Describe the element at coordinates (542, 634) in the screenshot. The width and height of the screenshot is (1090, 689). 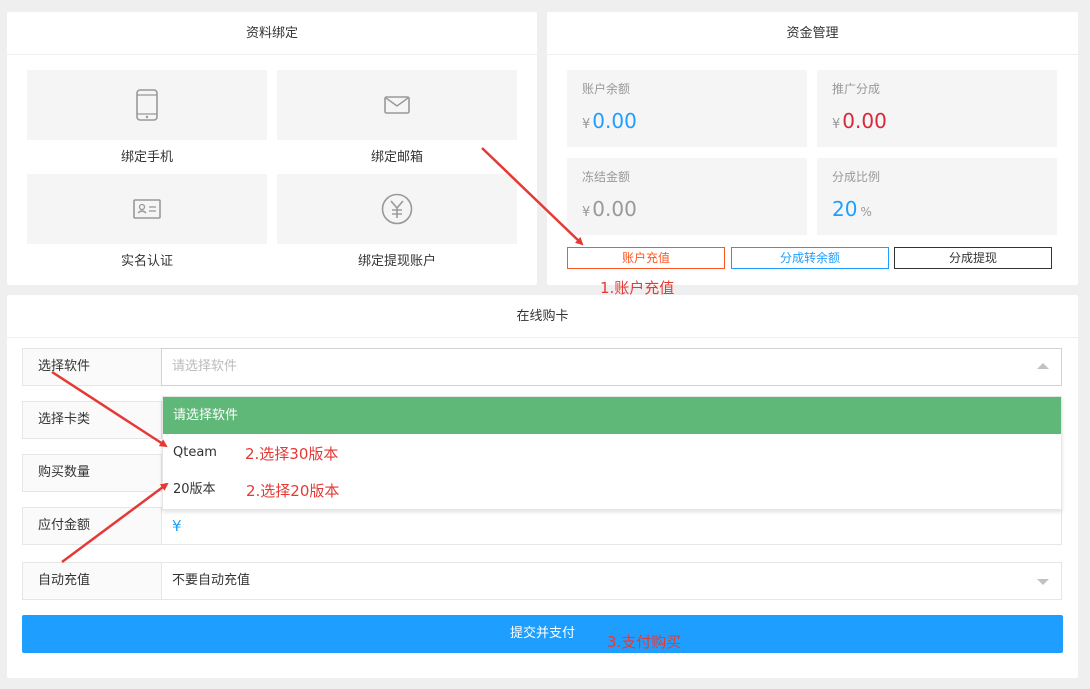
I see `submit-pay-button: 提交并支付` at that location.